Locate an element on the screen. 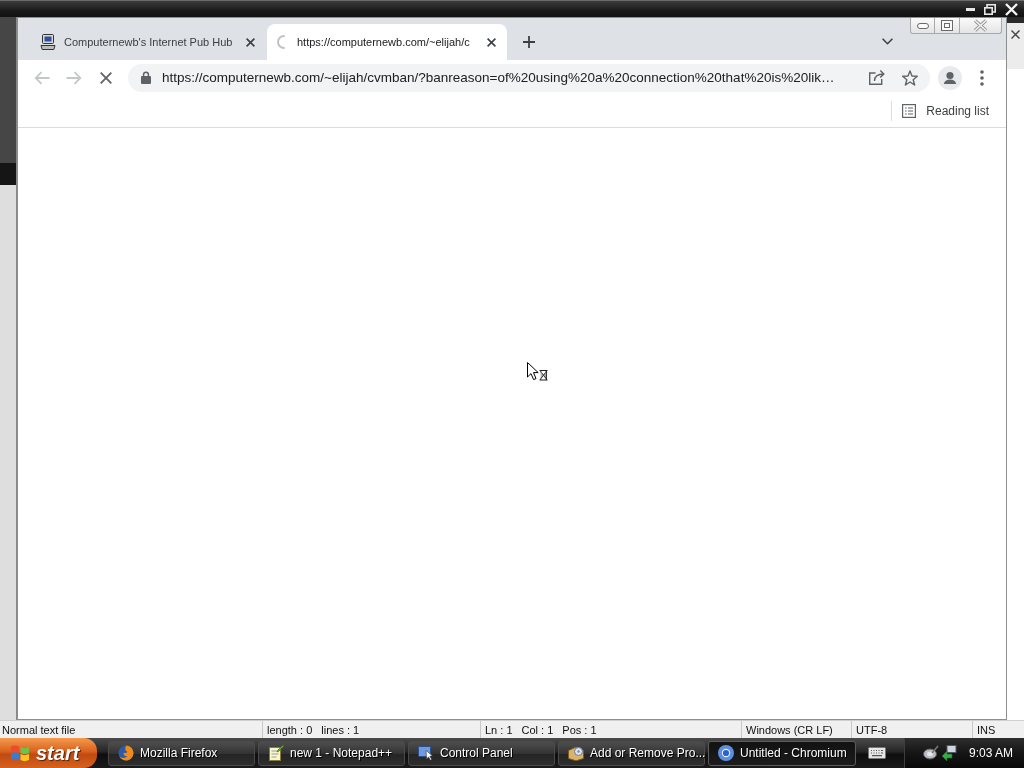 This screenshot has height=768, width=1024. star-icon is located at coordinates (910, 77).